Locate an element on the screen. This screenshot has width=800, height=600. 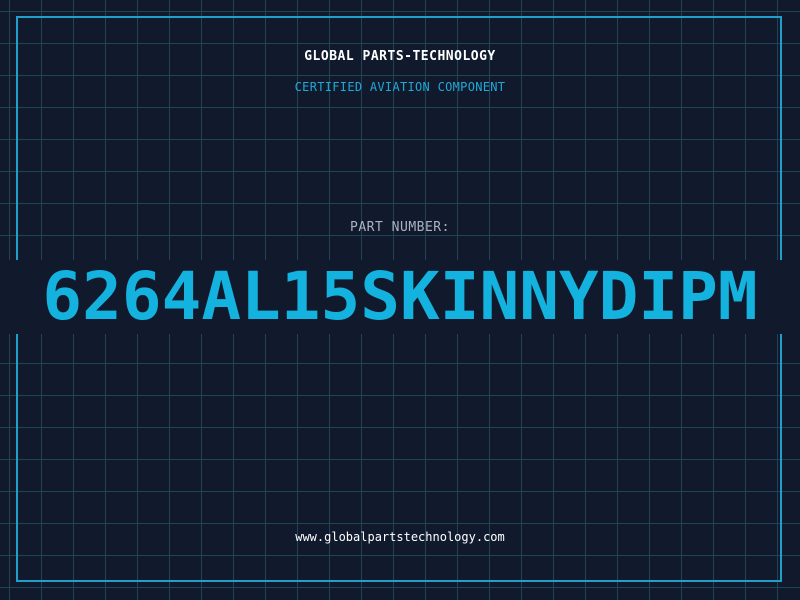
part-number-value: 6264AL15SKINNYDIPM is located at coordinates (400, 297).